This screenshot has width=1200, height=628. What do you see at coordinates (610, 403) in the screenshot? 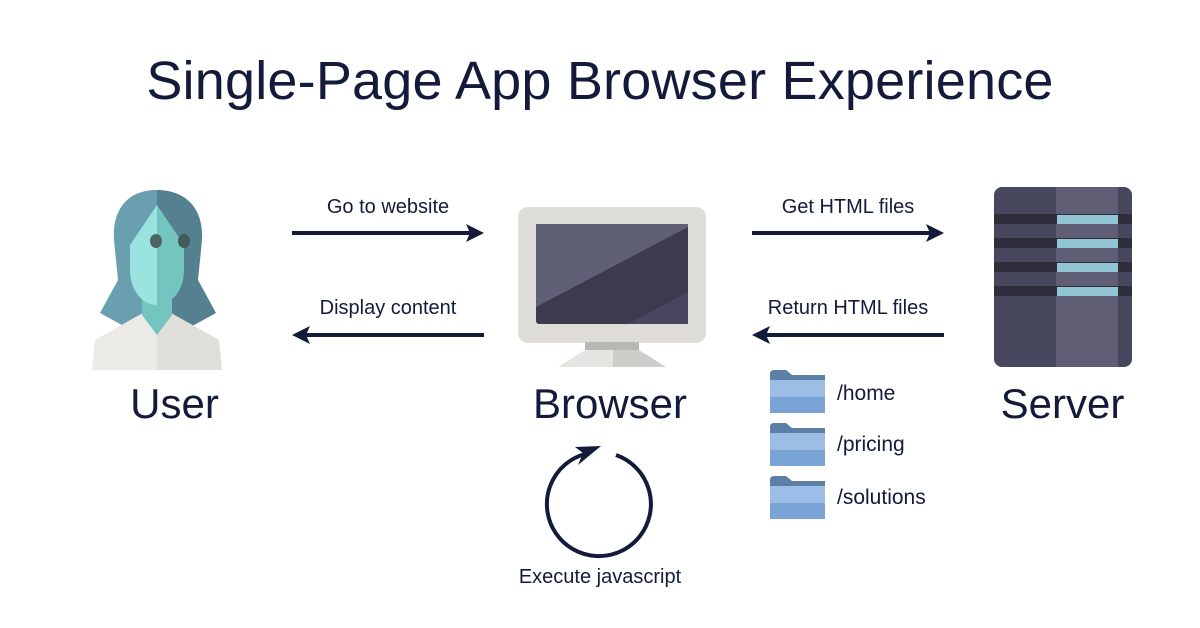
I see `browser-label: Browser` at bounding box center [610, 403].